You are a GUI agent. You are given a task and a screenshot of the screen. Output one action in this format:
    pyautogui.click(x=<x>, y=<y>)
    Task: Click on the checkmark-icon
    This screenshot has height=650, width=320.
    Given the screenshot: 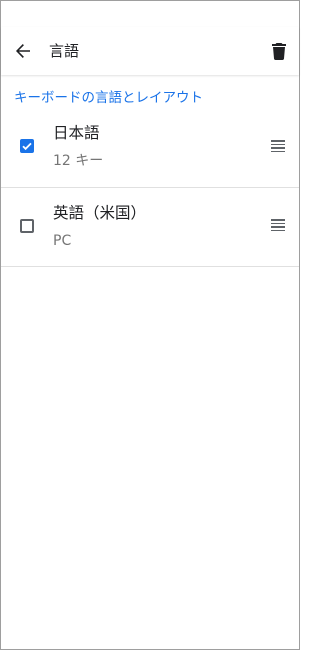 What is the action you would take?
    pyautogui.click(x=27, y=146)
    